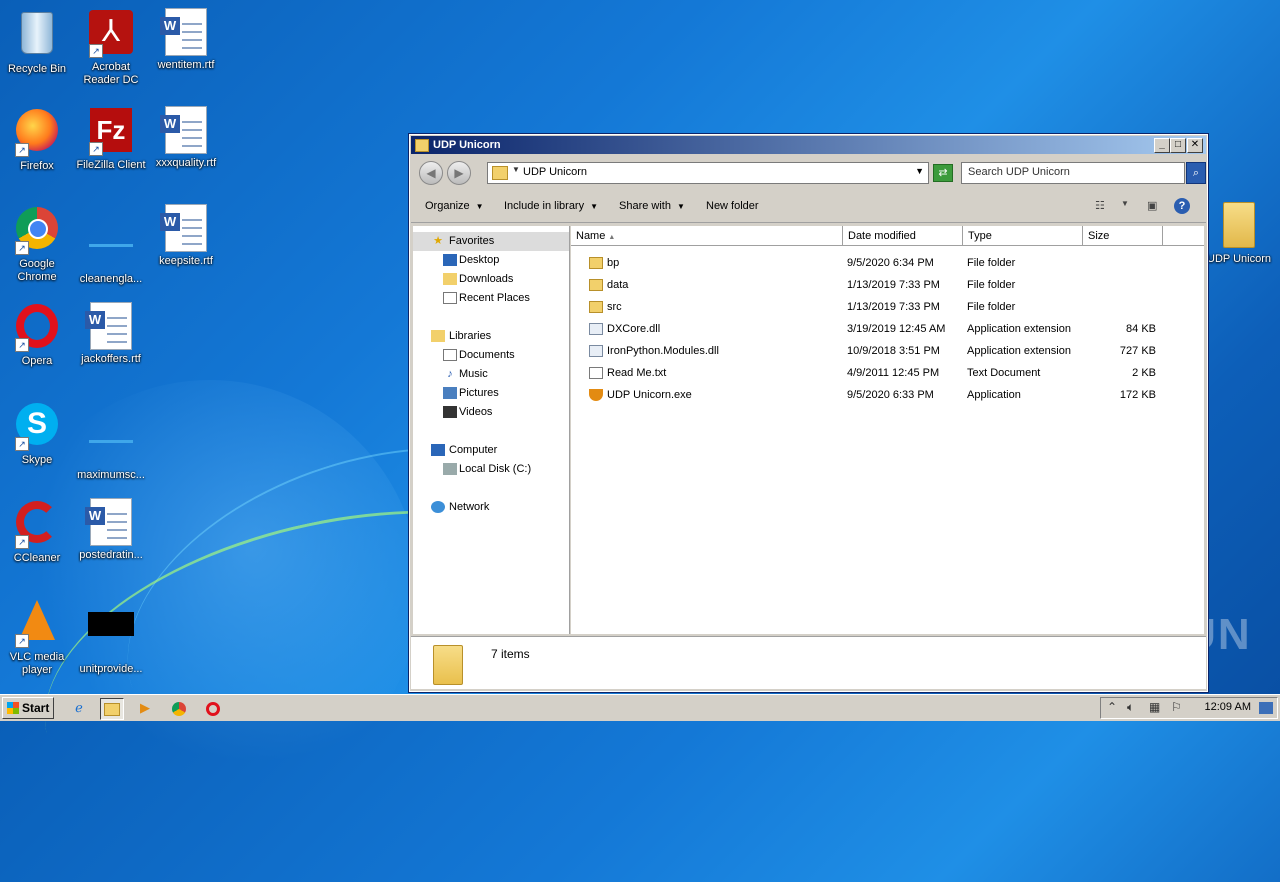 The height and width of the screenshot is (882, 1280). What do you see at coordinates (887, 263) in the screenshot?
I see `file-row: bp 9/5/2020 6:34 PM File folder` at bounding box center [887, 263].